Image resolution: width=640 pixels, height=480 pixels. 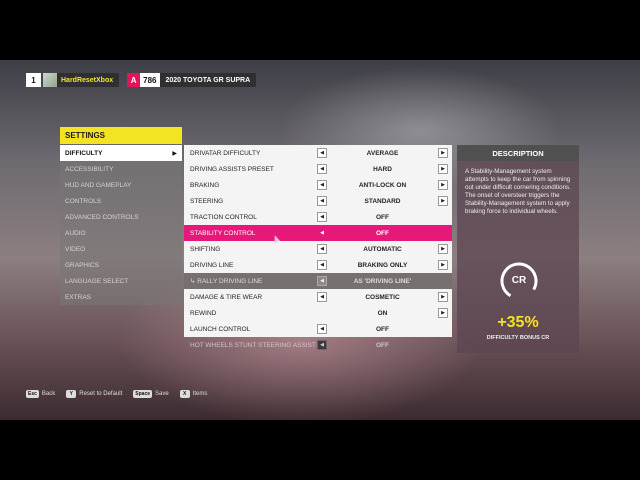 I want to click on option-rally-driving-line: ↳ RALLY DRIVING LINE ◀ AS 'DRIVING LINE', so click(x=318, y=281).